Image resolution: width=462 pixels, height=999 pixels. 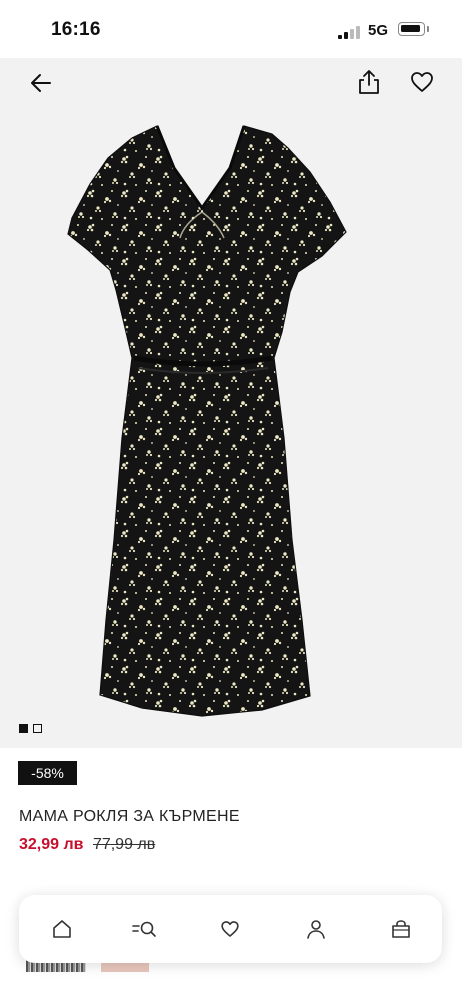 I want to click on pagination-dot-active, so click(x=23, y=728).